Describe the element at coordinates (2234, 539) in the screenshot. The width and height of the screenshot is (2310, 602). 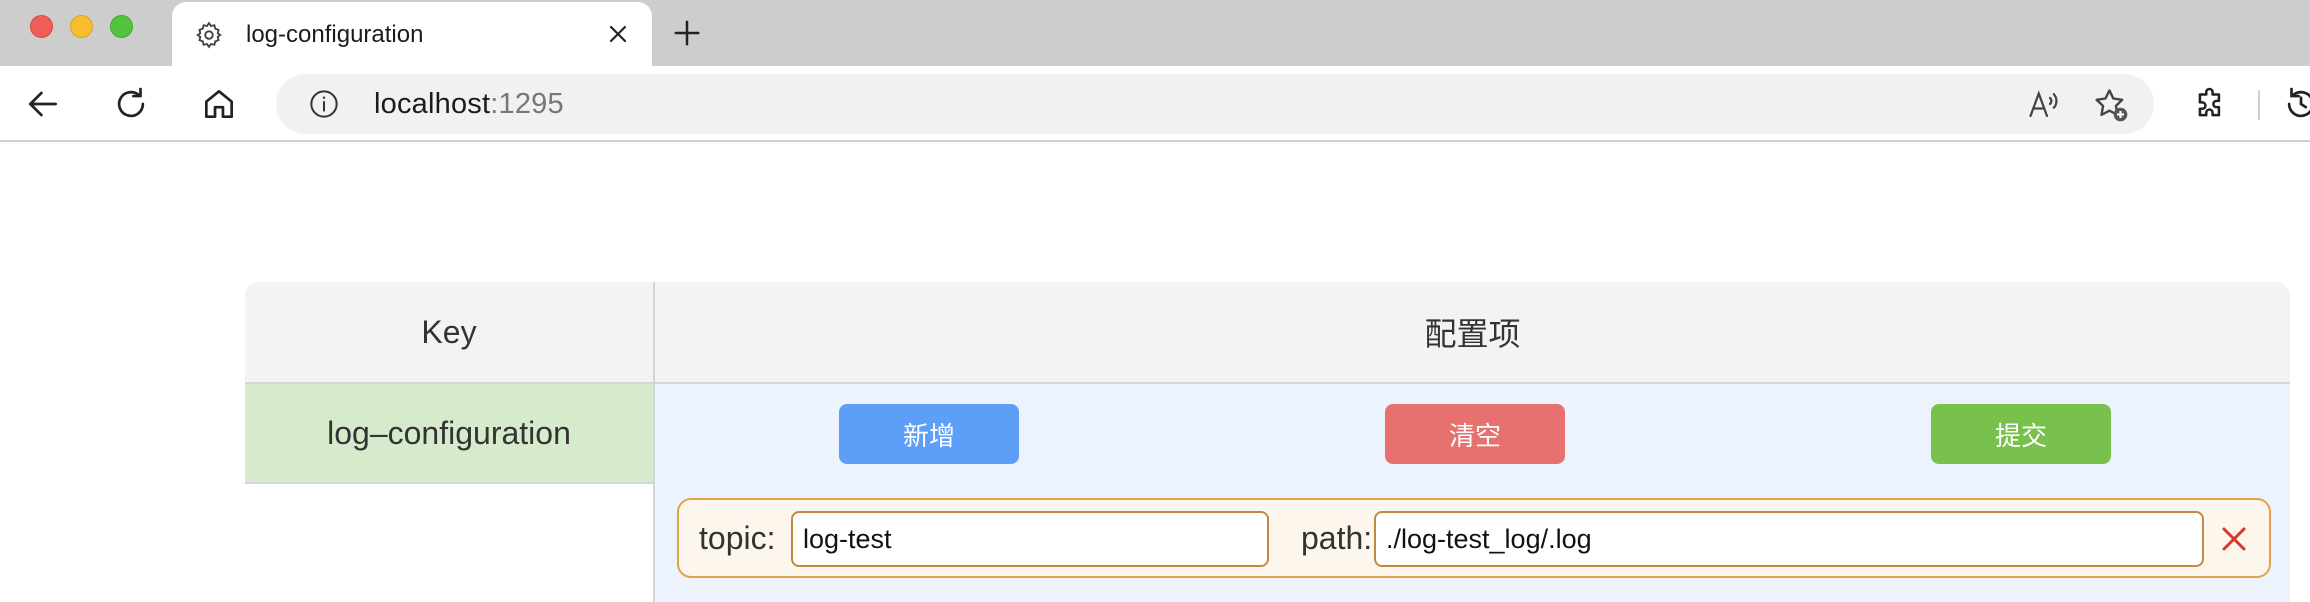
I see `remove-item-icon` at that location.